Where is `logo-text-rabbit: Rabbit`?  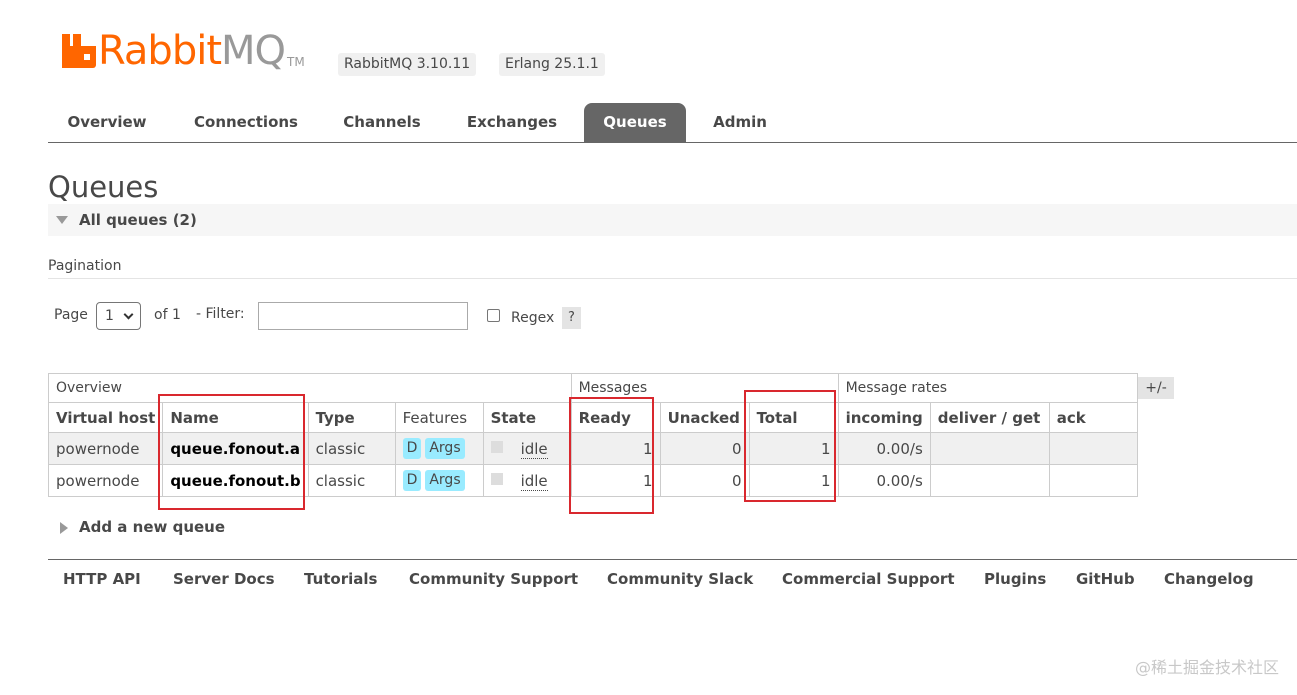
logo-text-rabbit: Rabbit is located at coordinates (160, 51).